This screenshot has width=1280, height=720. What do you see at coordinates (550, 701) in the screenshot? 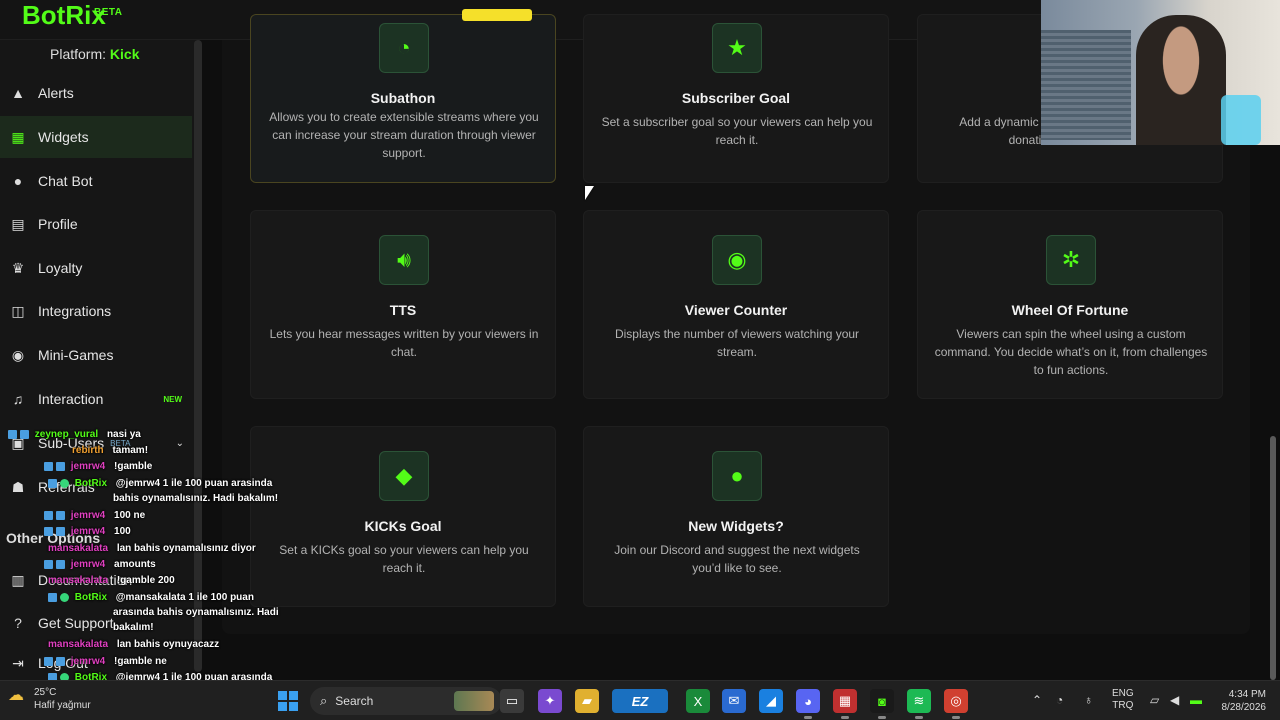
I see `copilot-icon: ✦` at bounding box center [550, 701].